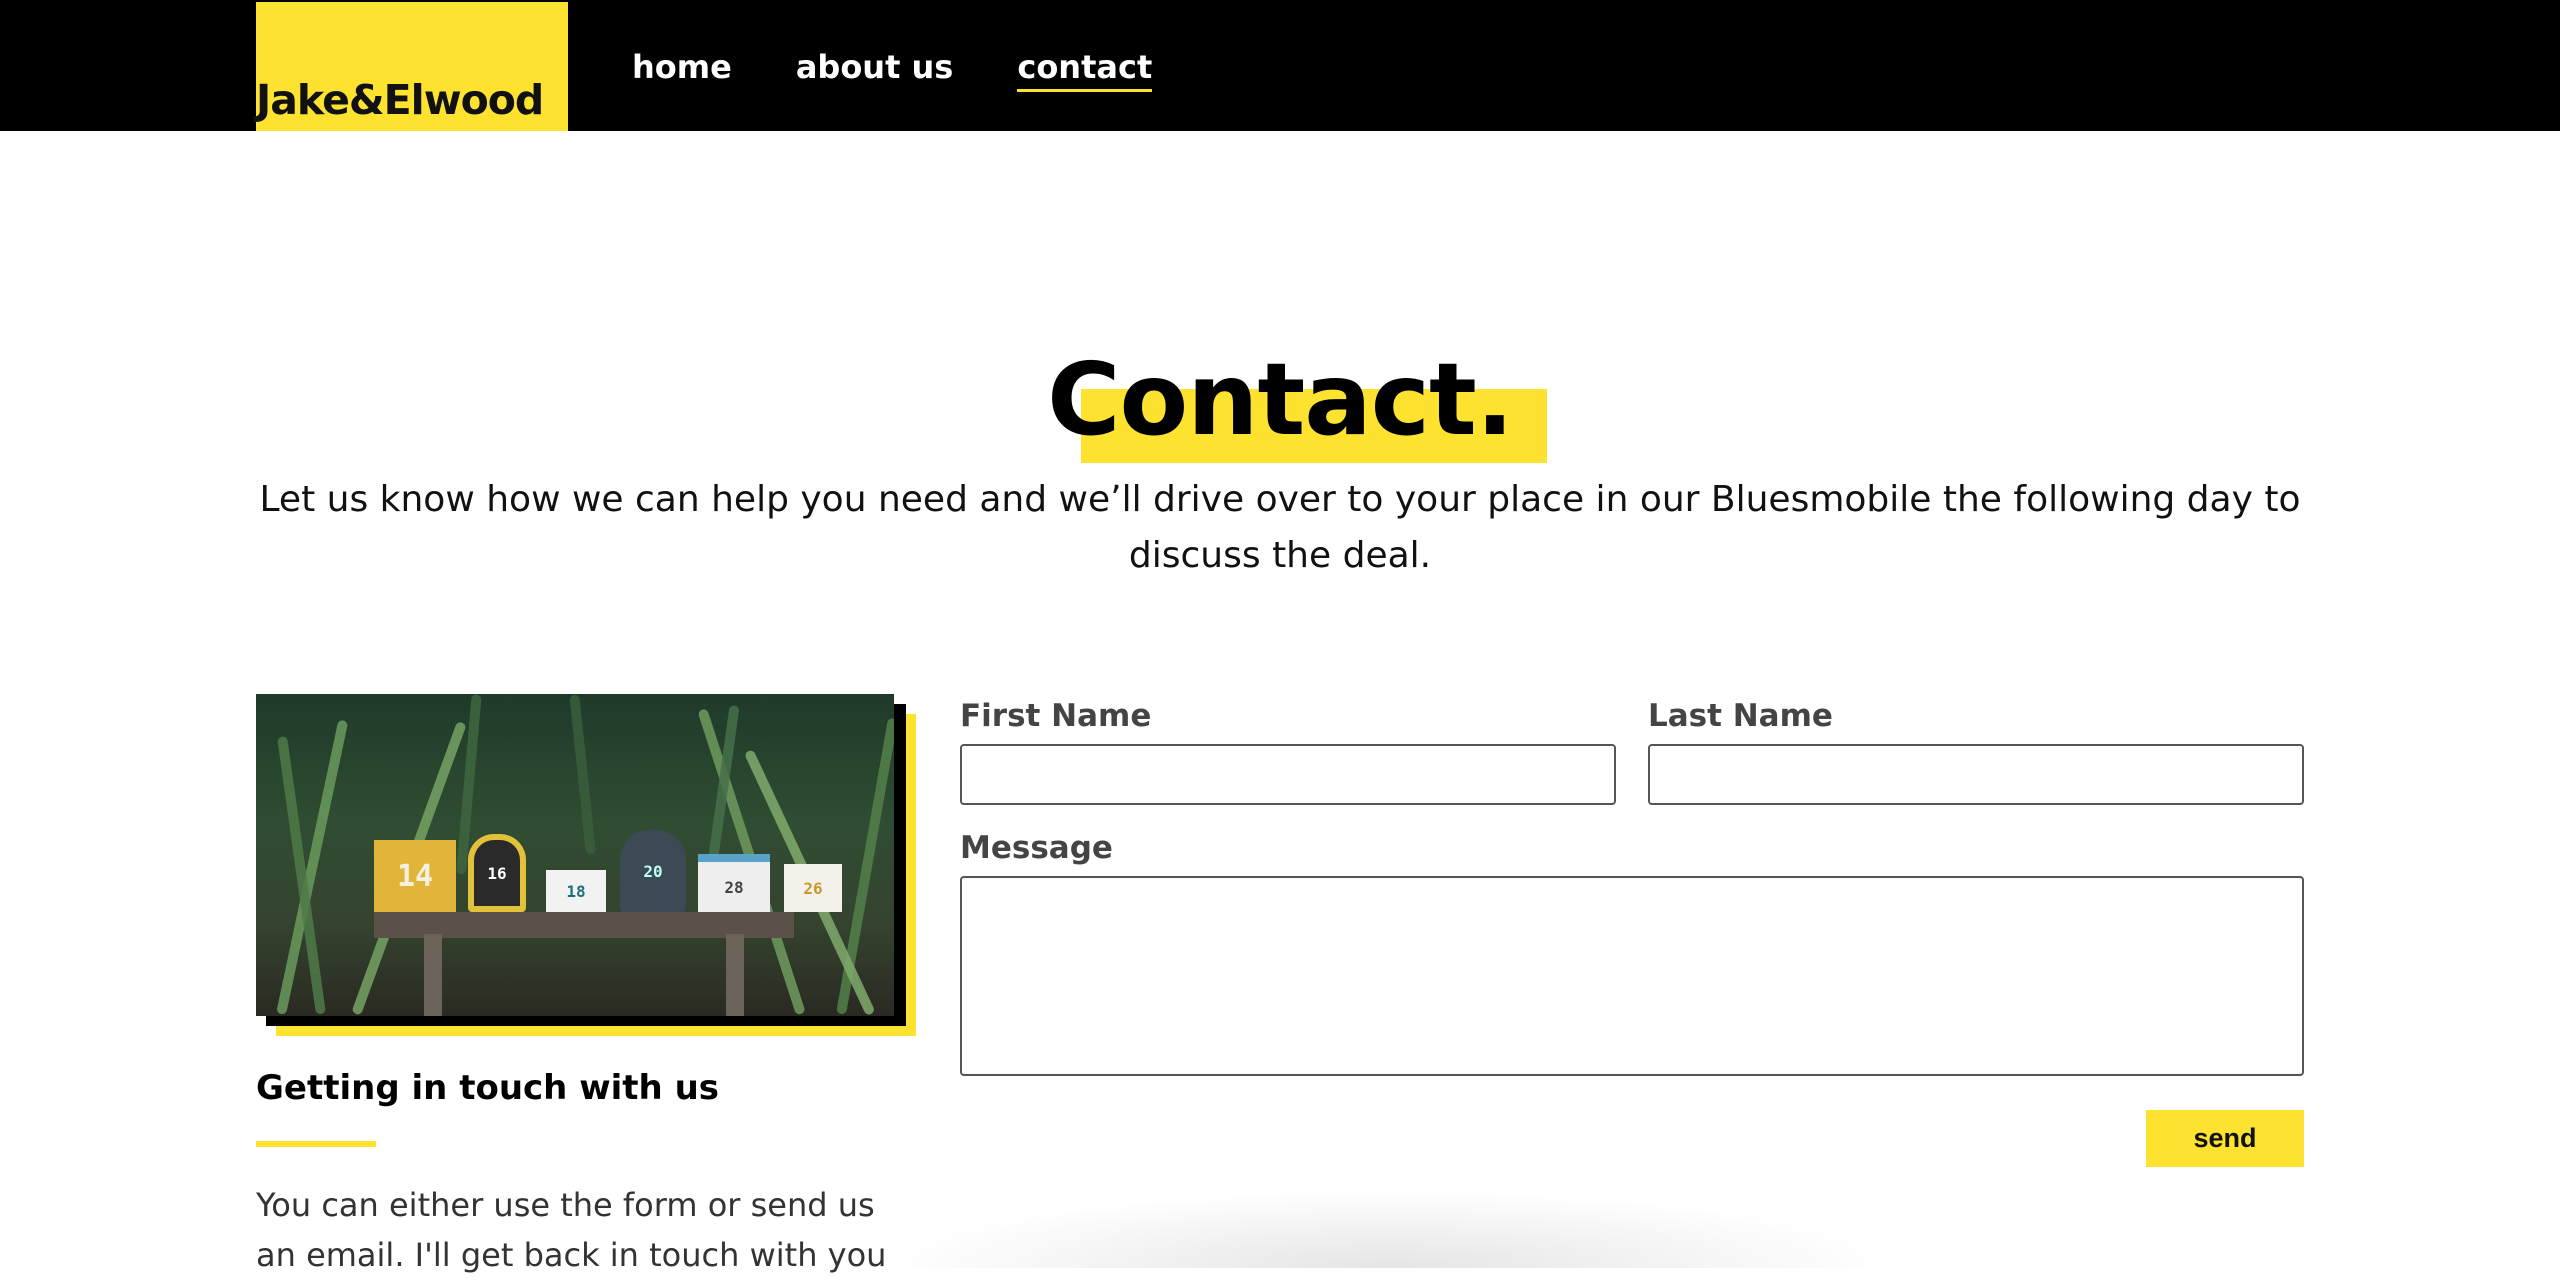 This screenshot has width=2560, height=1280. I want to click on mailbox-28: 28, so click(734, 883).